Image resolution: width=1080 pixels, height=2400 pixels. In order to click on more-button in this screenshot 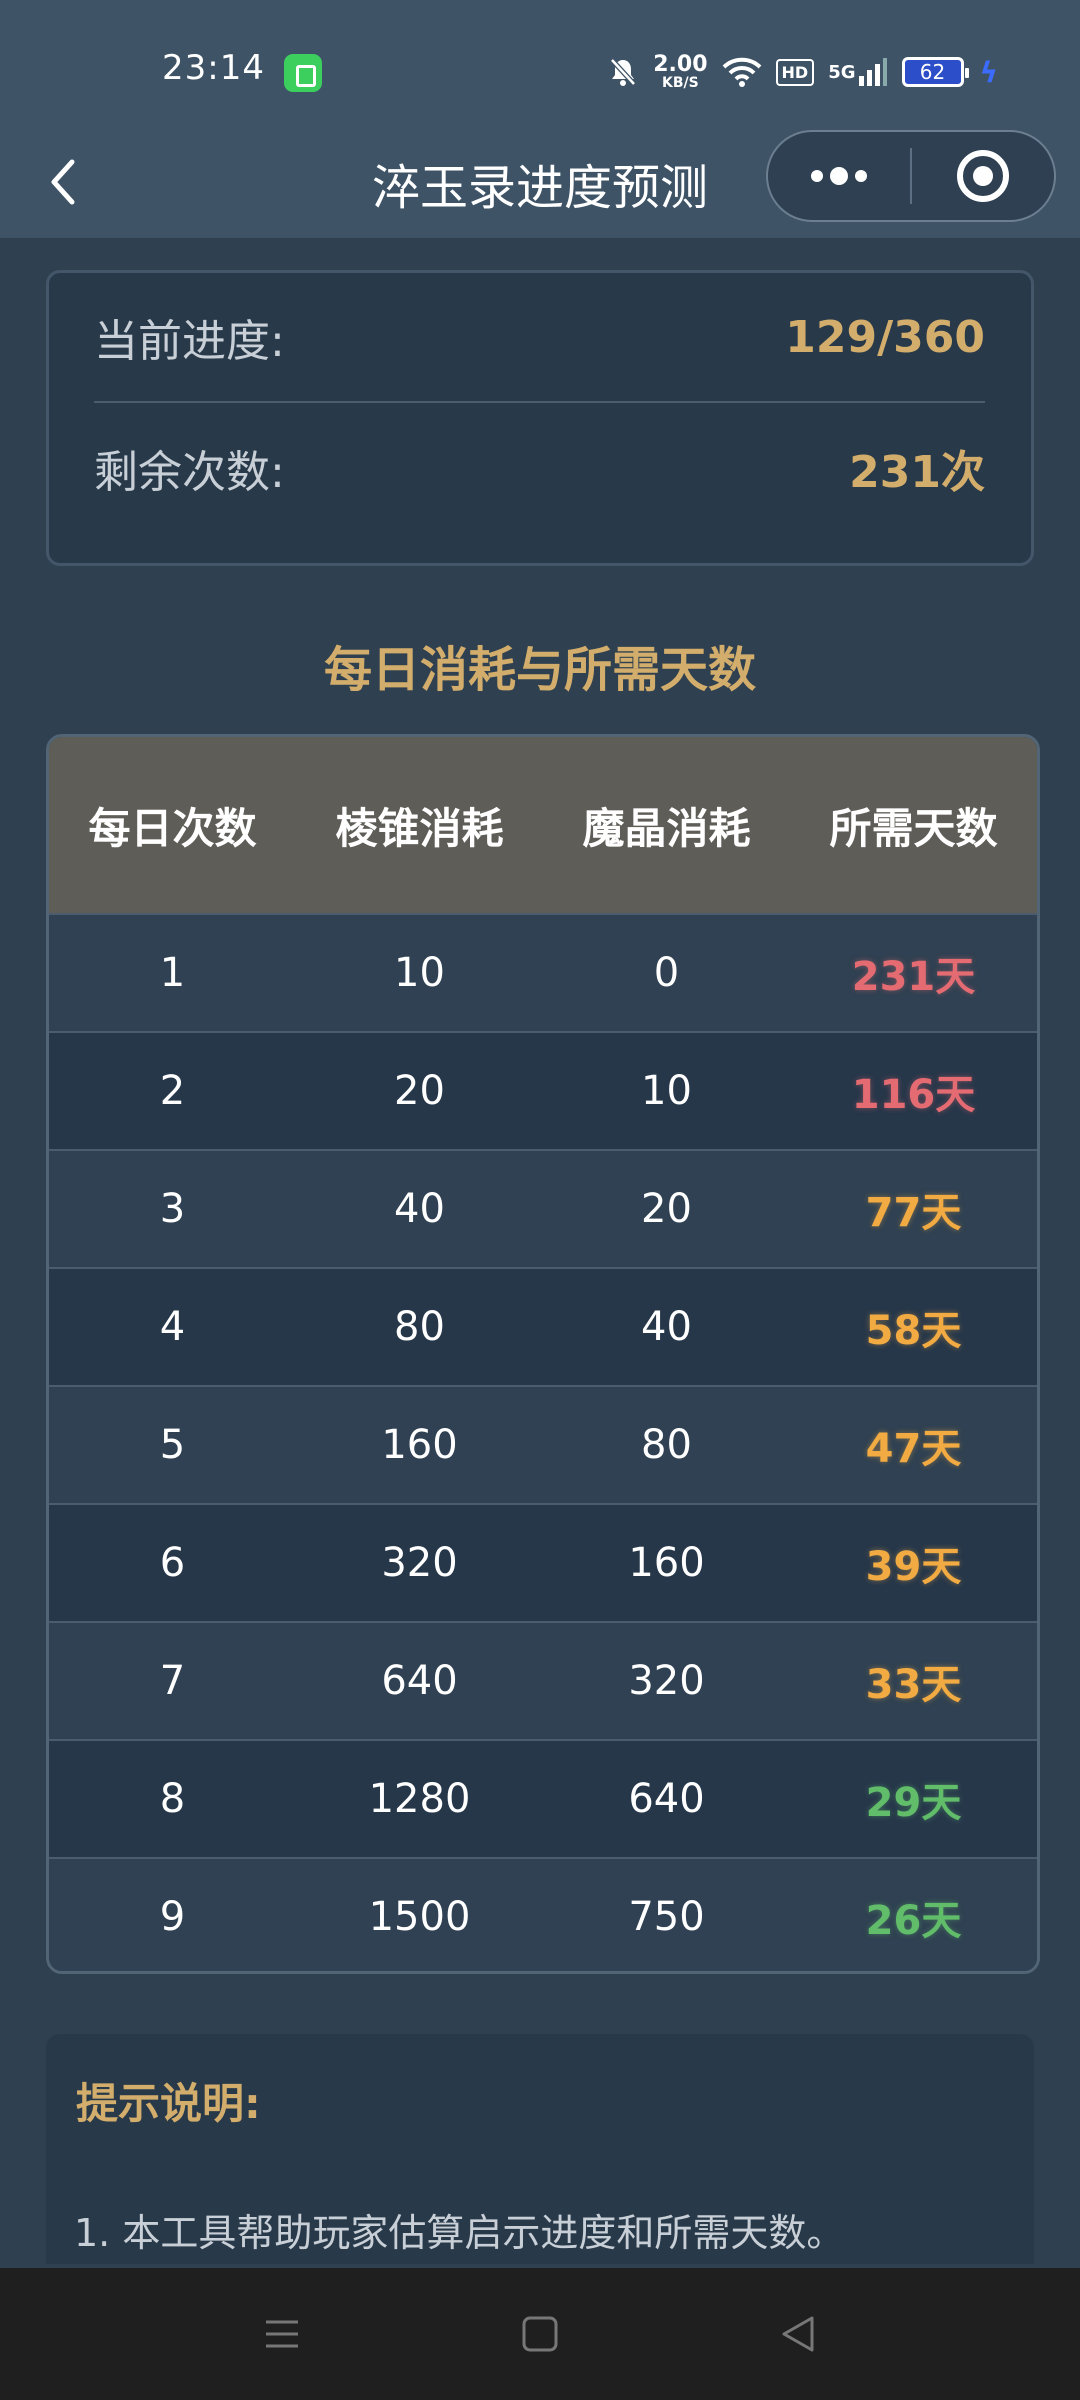, I will do `click(839, 176)`.